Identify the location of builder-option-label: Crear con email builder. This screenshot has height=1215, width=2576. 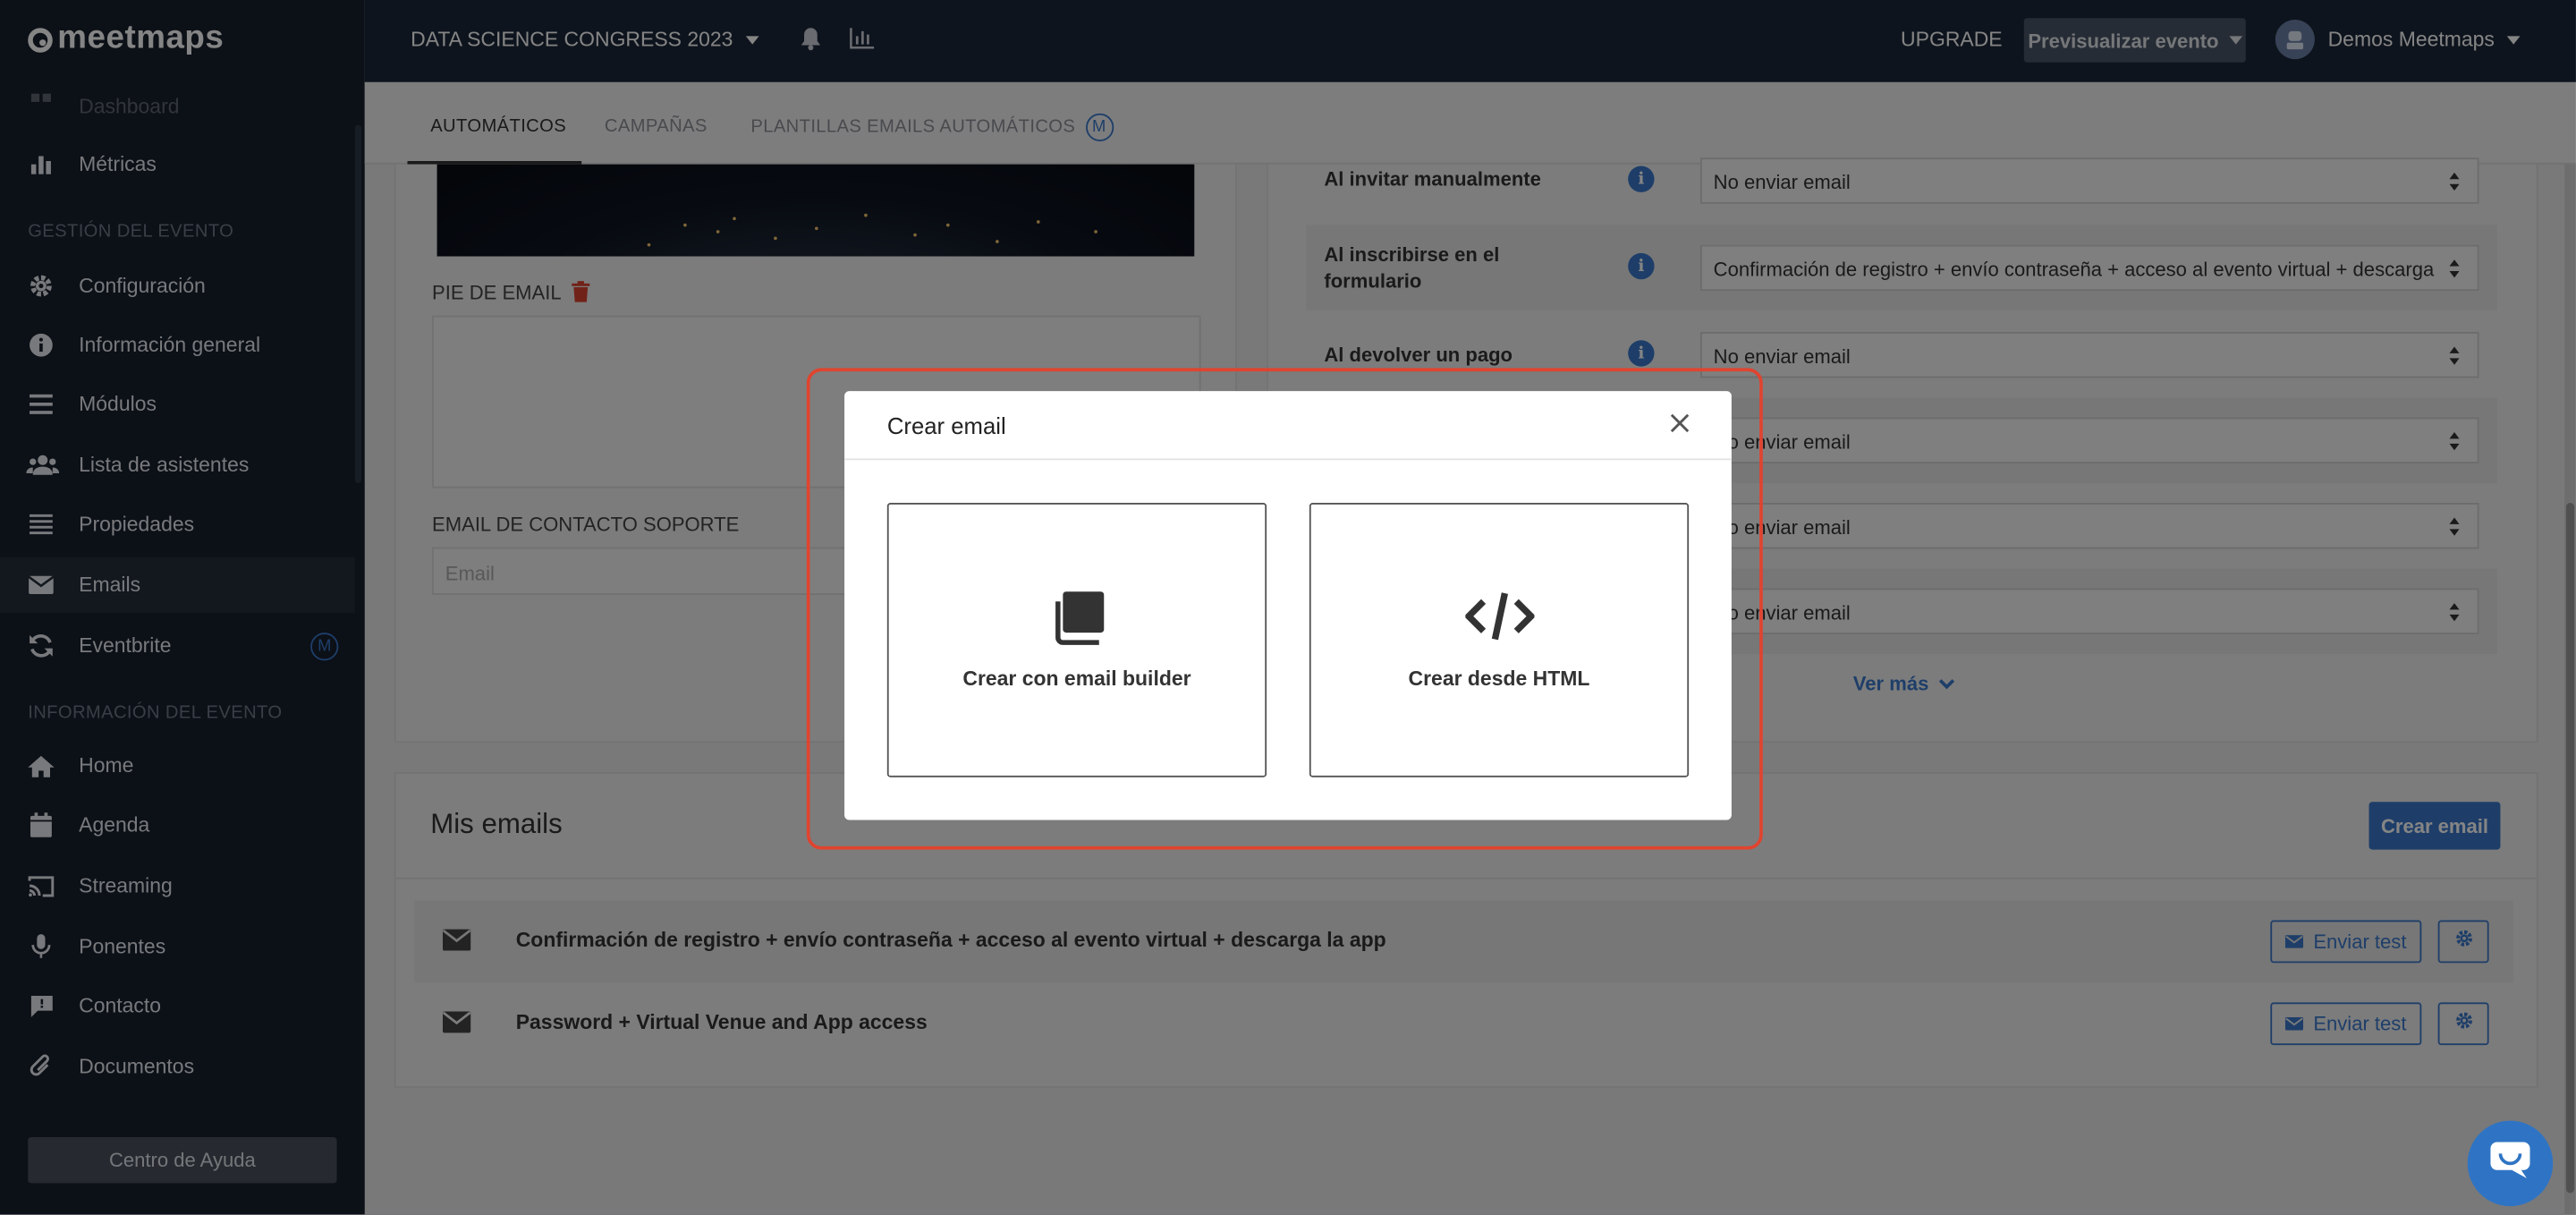
(1076, 679).